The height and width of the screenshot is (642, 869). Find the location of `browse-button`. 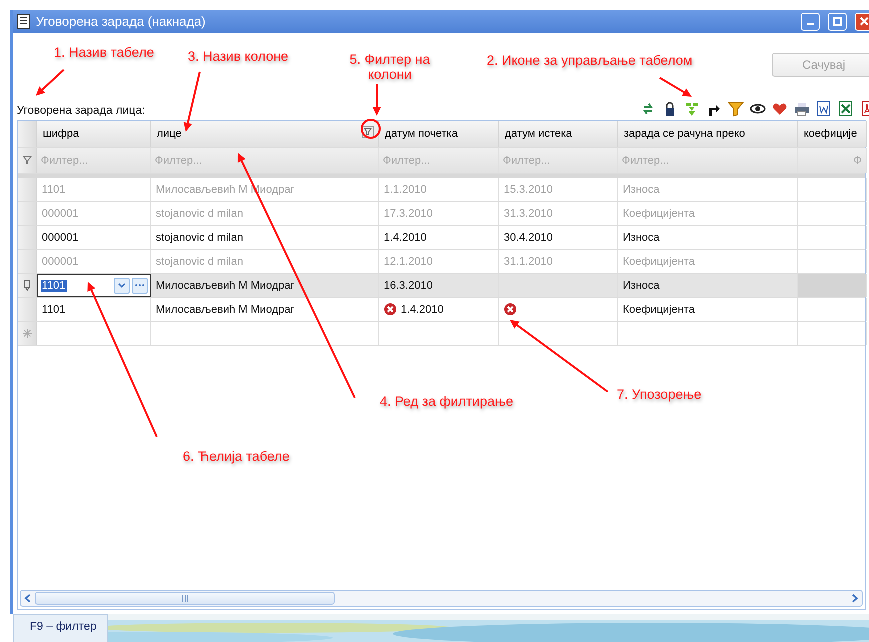

browse-button is located at coordinates (140, 286).